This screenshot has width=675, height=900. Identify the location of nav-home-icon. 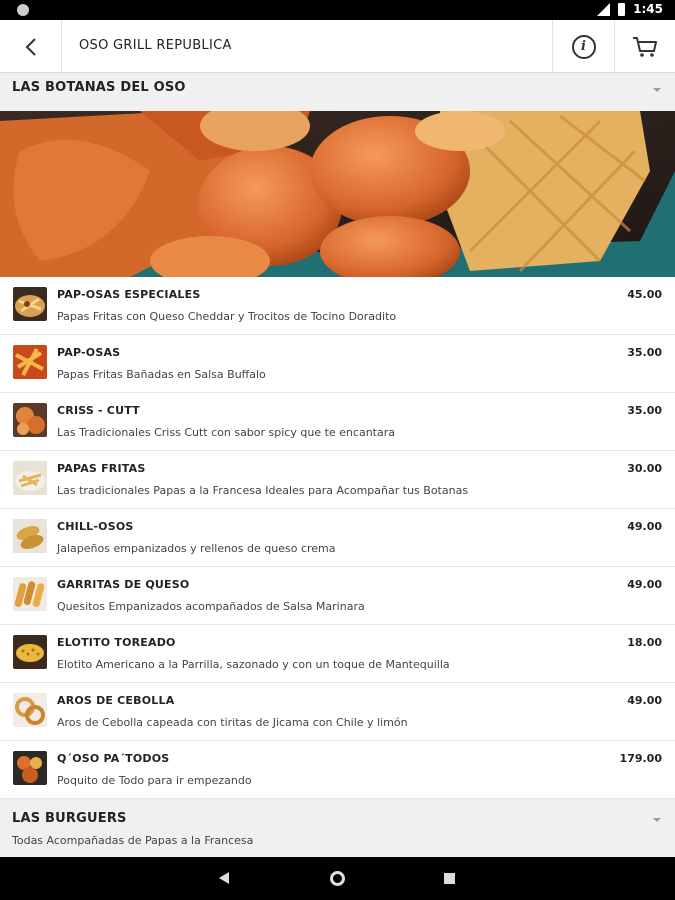
(337, 878).